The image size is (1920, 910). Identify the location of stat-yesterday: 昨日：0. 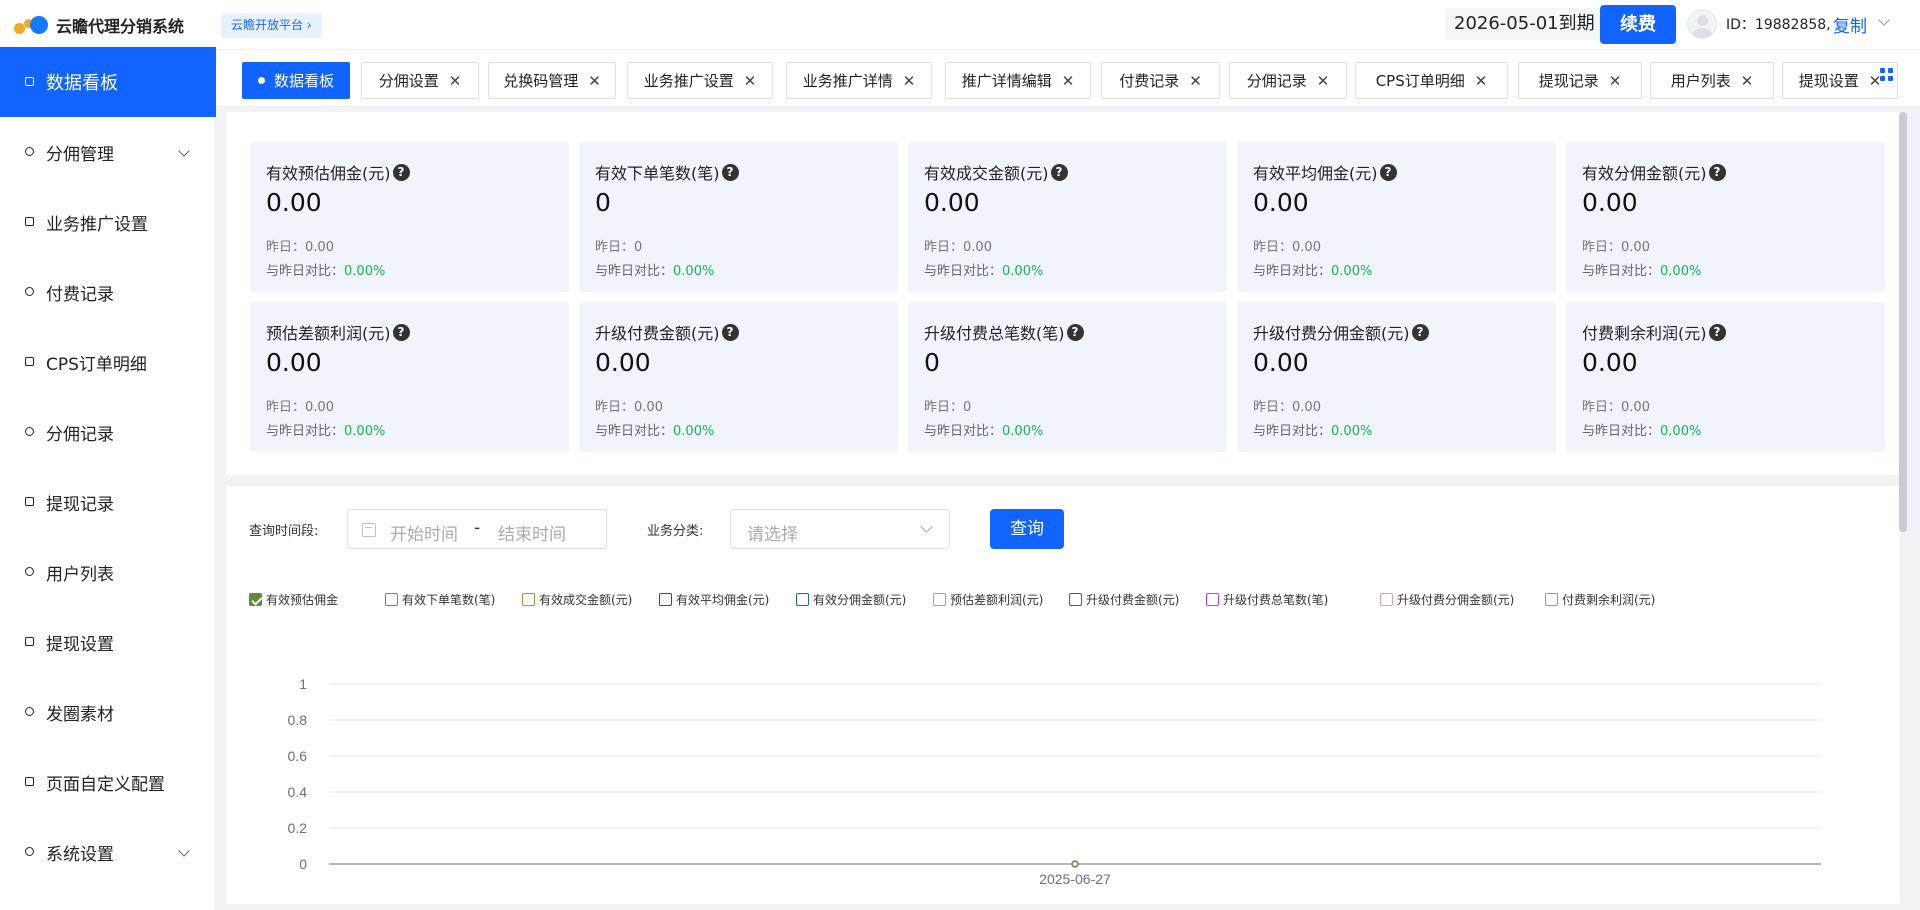
(618, 245).